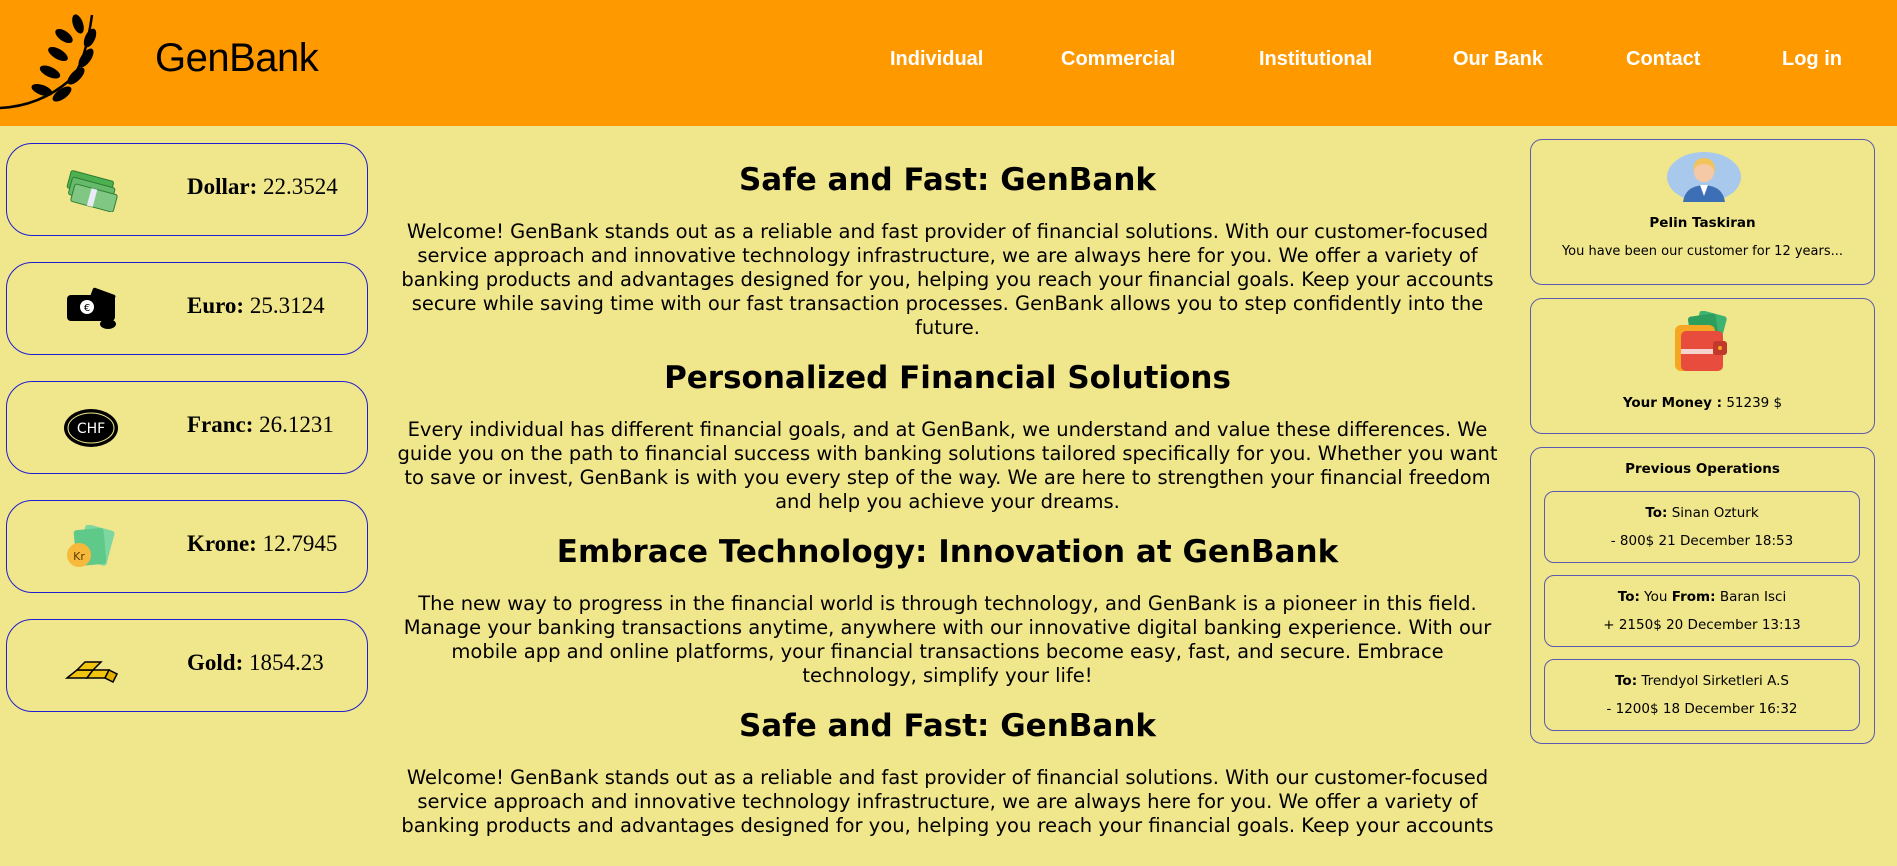  I want to click on currency-card-krone: Kr Krone: 12.7945, so click(187, 546).